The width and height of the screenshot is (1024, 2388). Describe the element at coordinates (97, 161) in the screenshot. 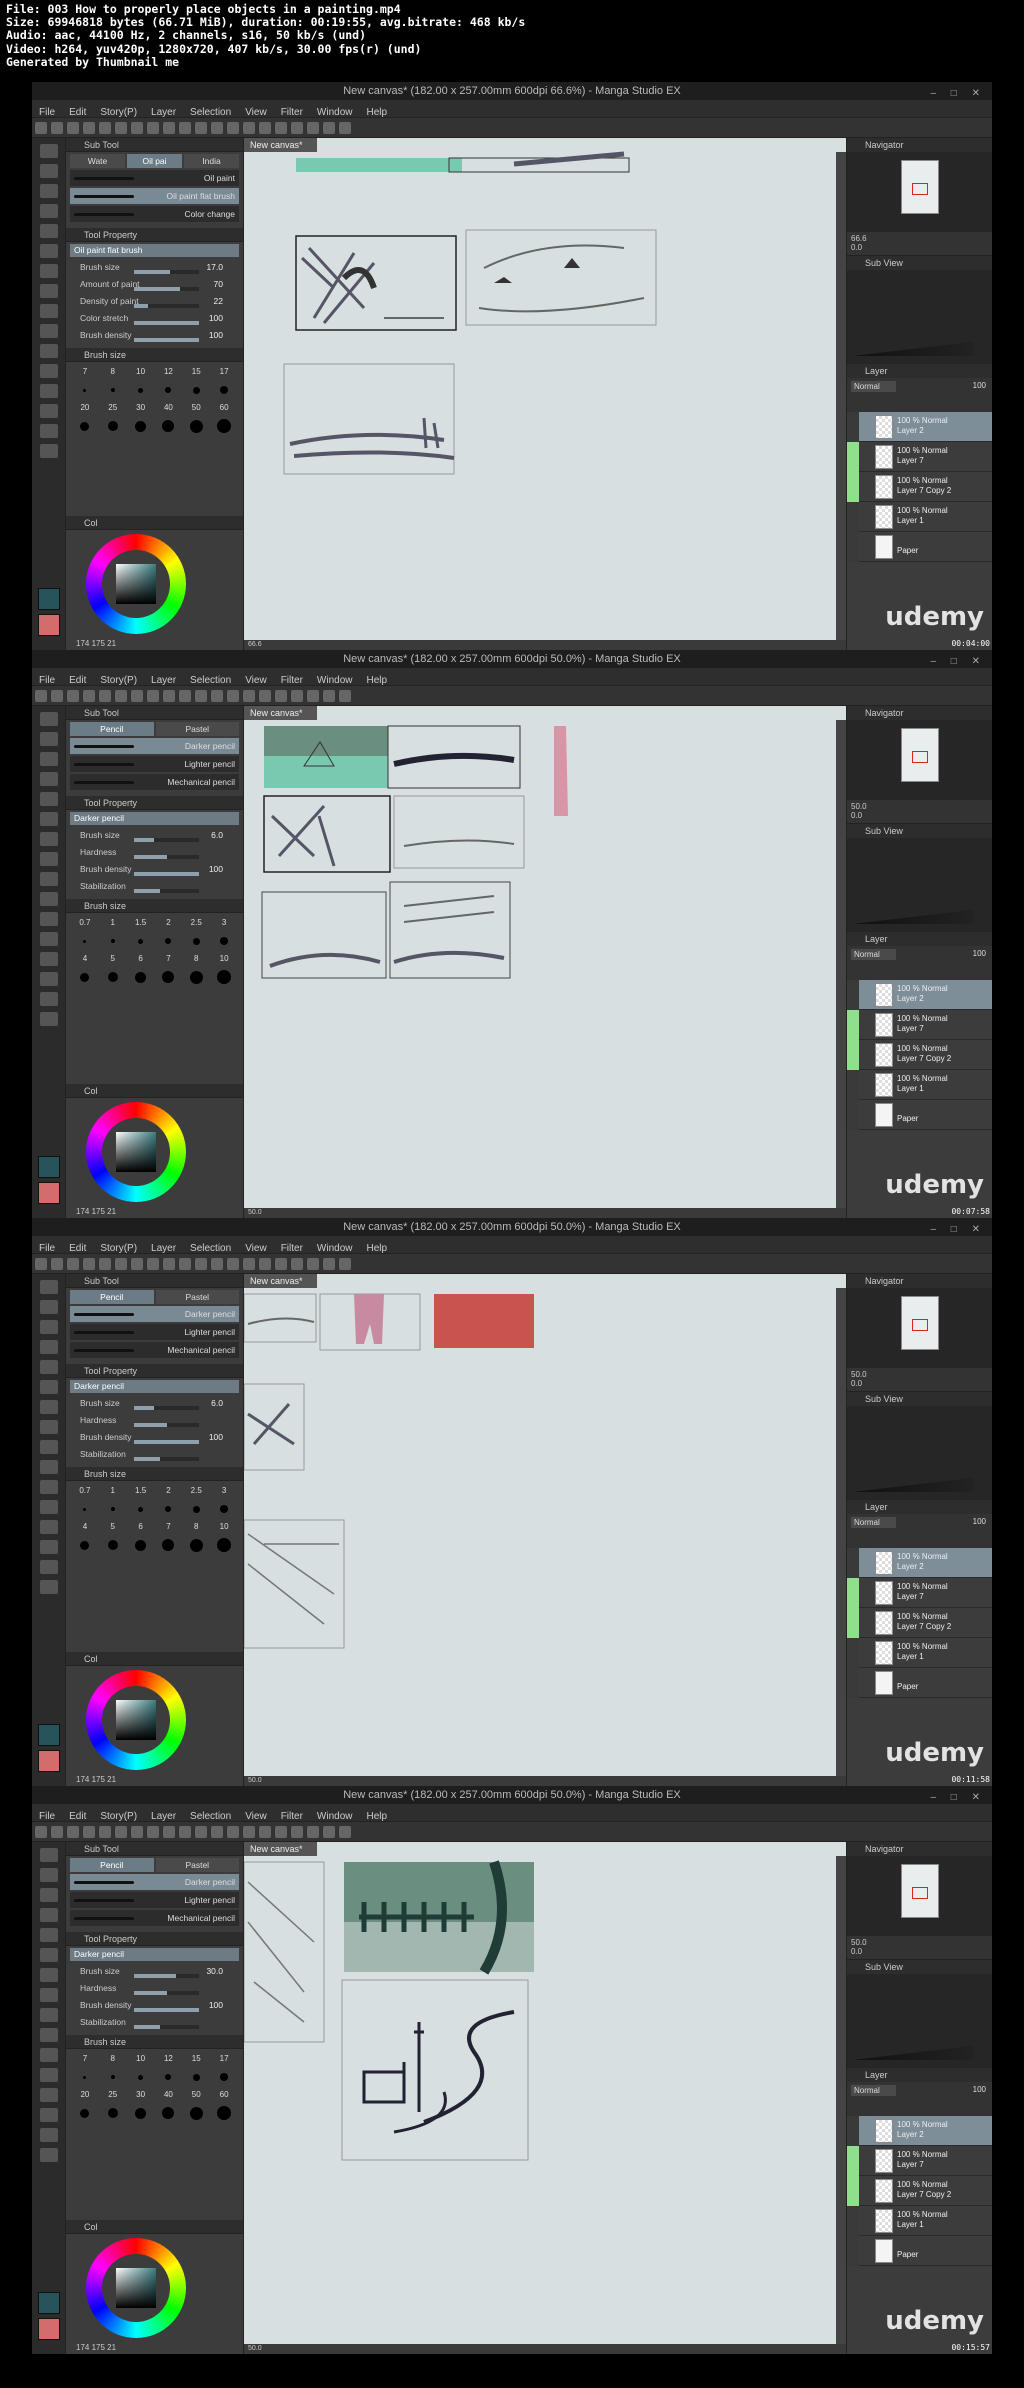

I see `sub-tool-tab: Wate` at that location.